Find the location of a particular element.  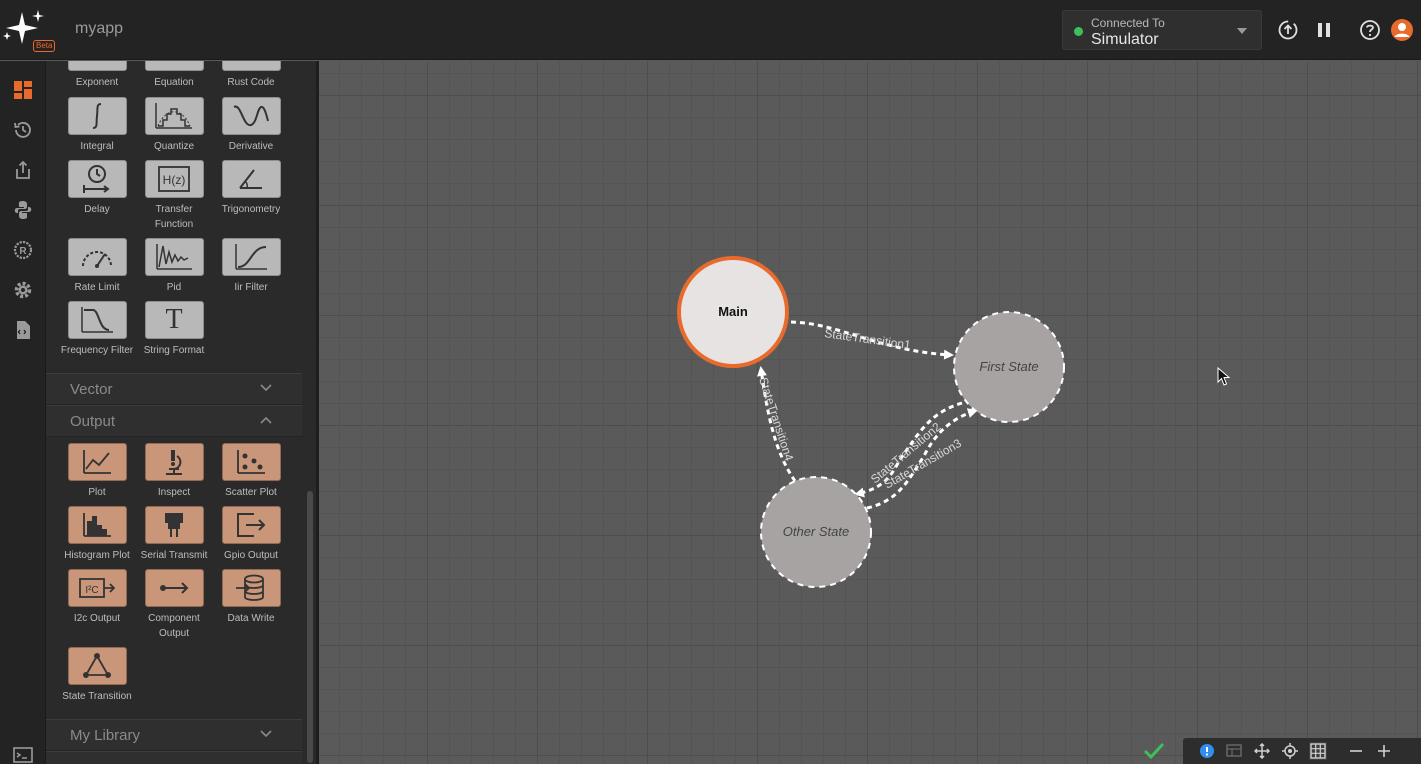

block-transfer-function: H(z) Transfer Function is located at coordinates (174, 196).